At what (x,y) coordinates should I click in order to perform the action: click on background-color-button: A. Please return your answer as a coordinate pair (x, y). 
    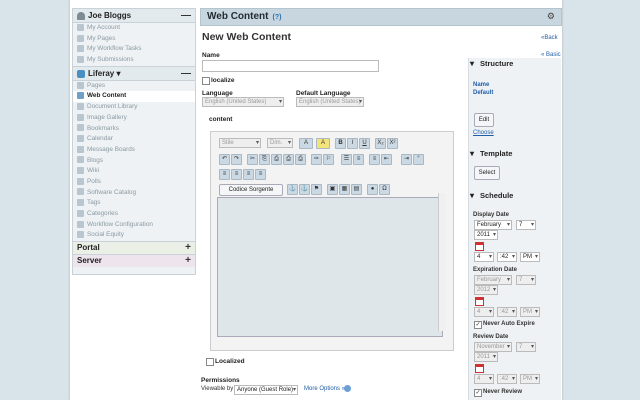
    Looking at the image, I should click on (323, 143).